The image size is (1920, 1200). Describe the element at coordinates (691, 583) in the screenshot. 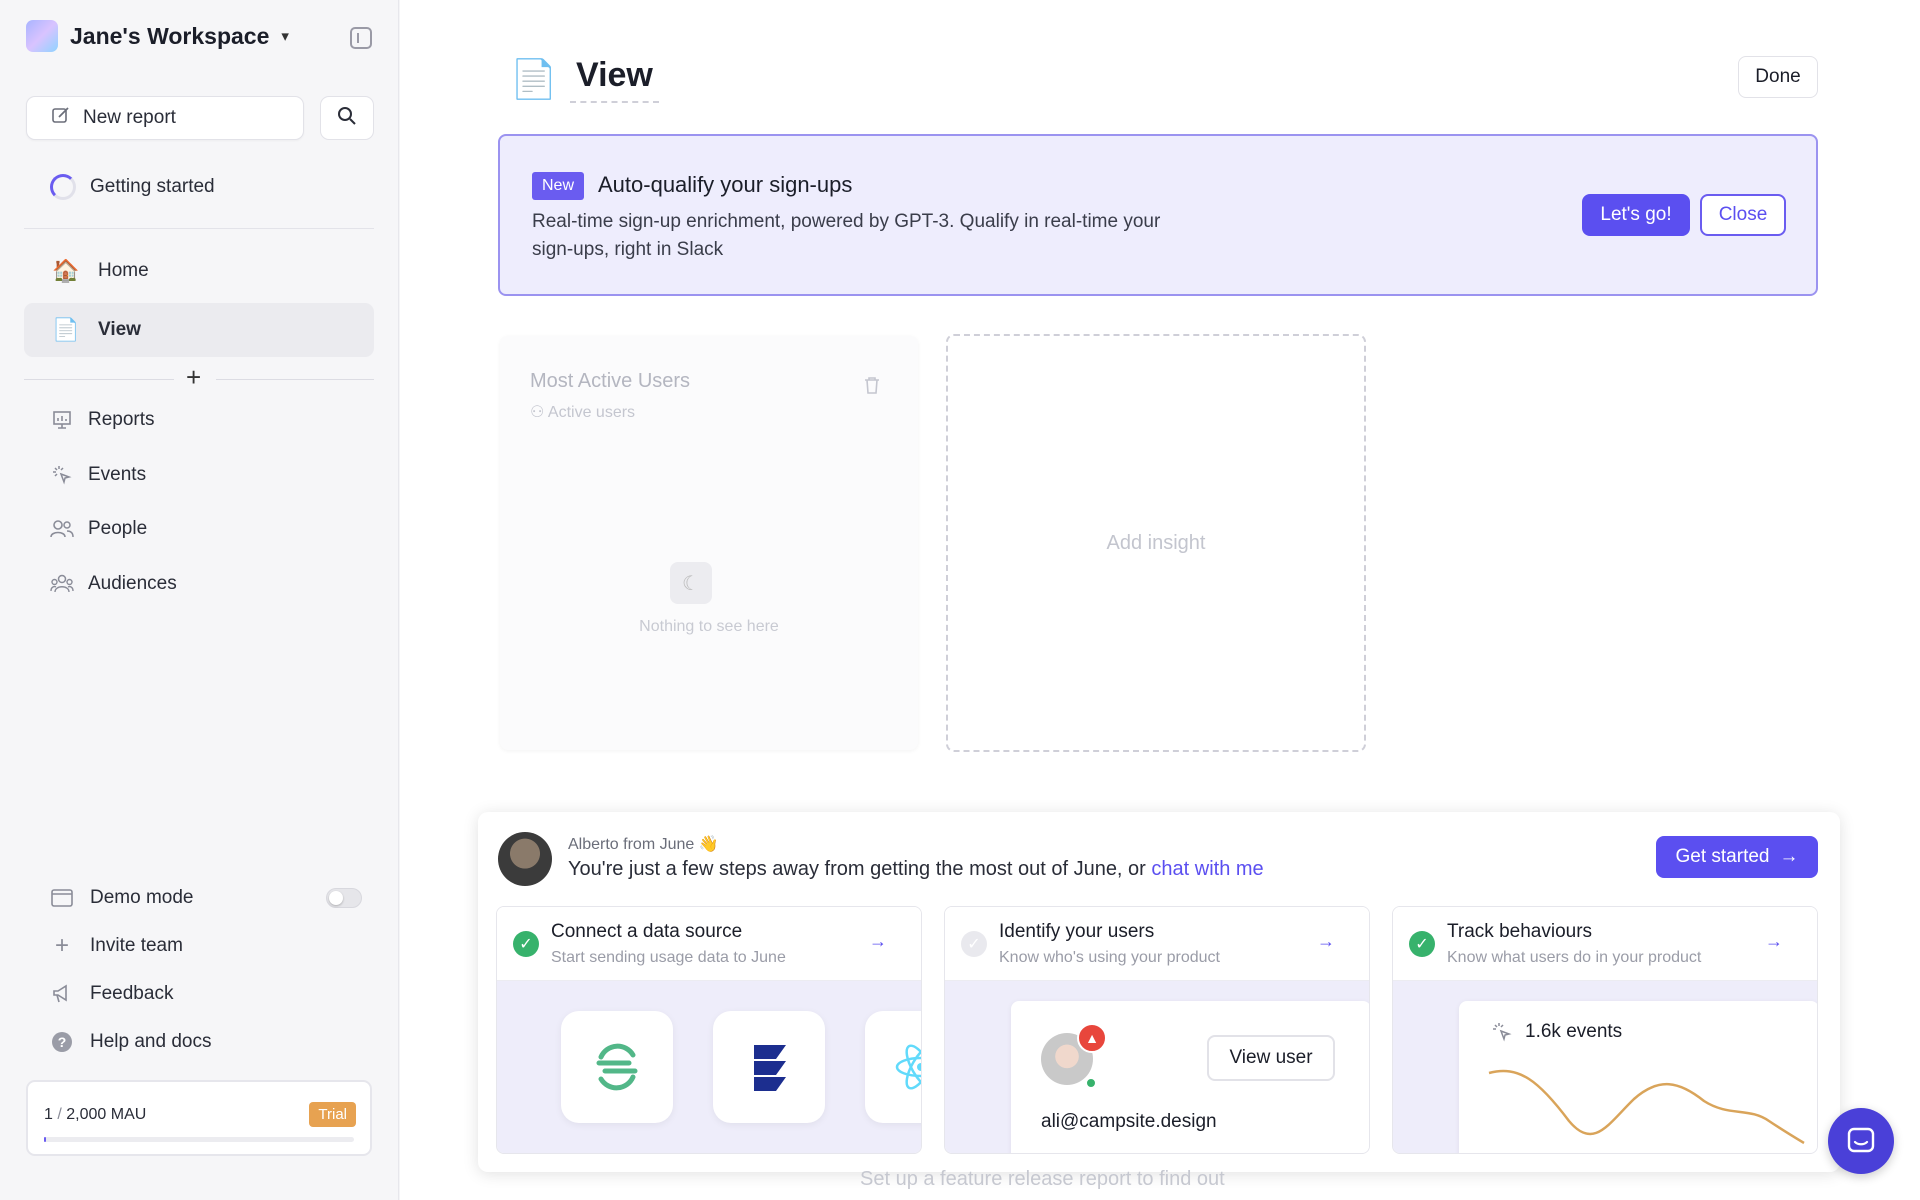

I see `moon-icon: ☾` at that location.